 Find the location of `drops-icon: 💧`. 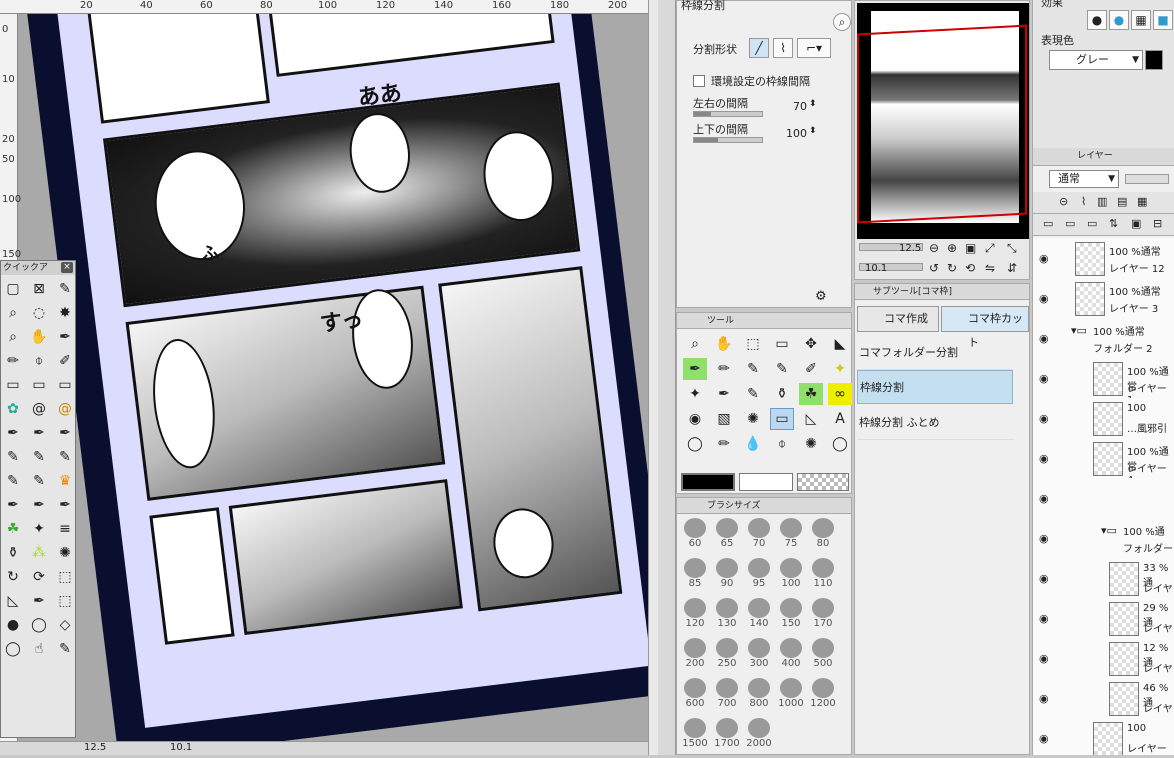

drops-icon: 💧 is located at coordinates (753, 444).